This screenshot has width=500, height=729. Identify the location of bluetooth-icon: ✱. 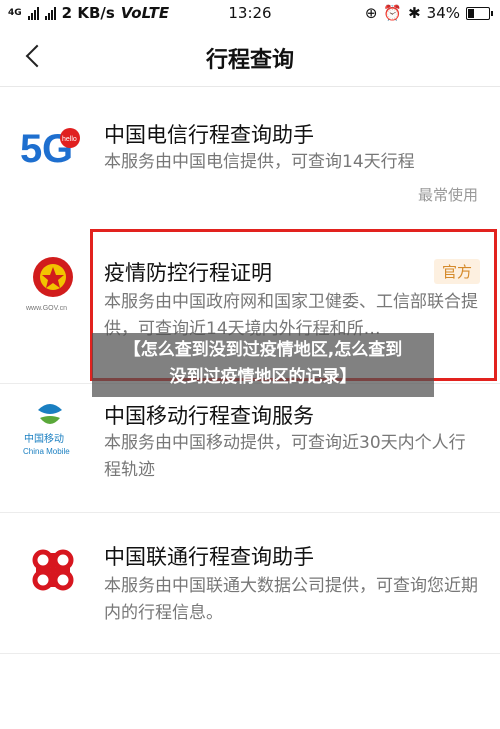
(414, 13).